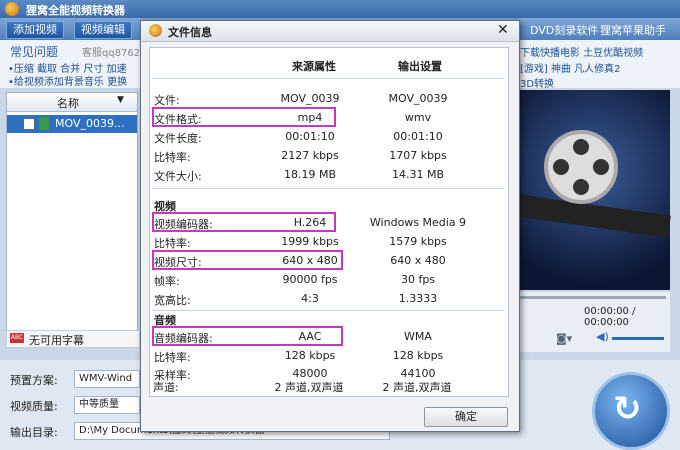 The height and width of the screenshot is (450, 680). Describe the element at coordinates (627, 409) in the screenshot. I see `convert-icon: ↻` at that location.